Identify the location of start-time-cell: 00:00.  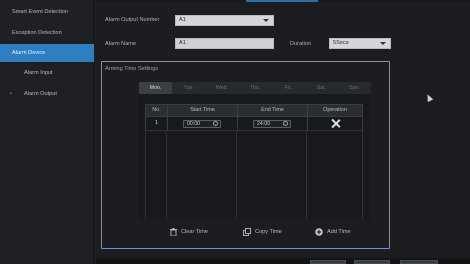
(203, 123).